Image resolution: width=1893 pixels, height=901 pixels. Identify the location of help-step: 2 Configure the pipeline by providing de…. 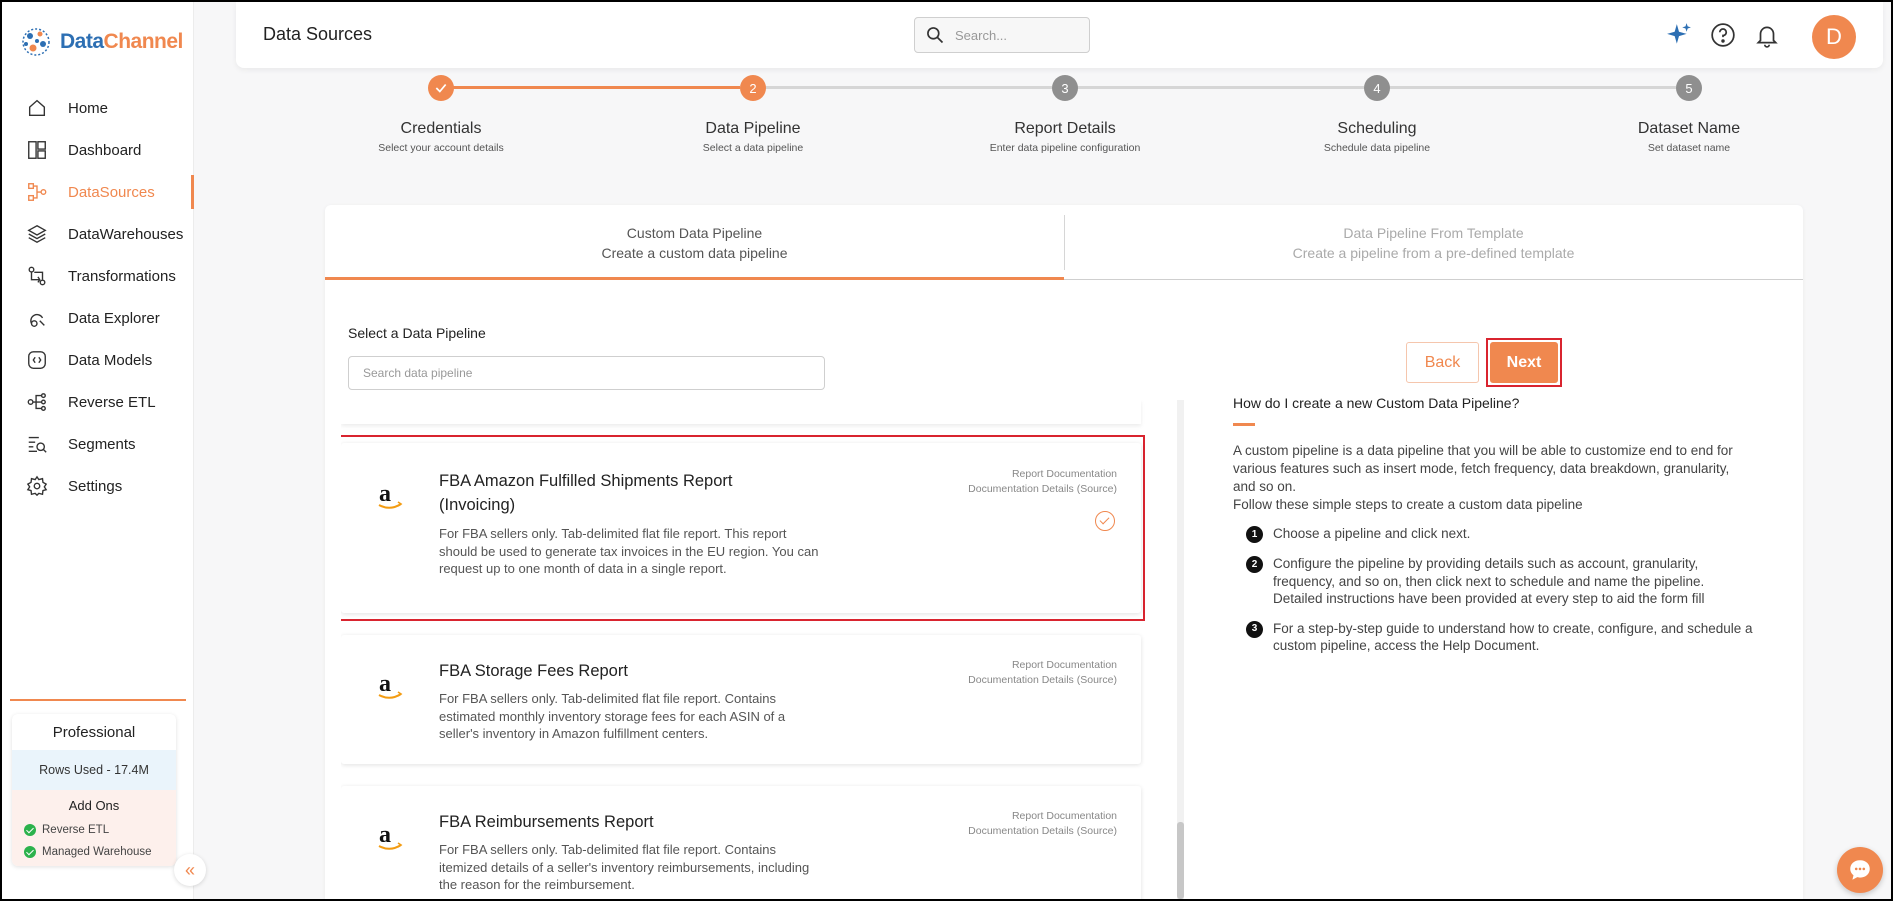
(1493, 581).